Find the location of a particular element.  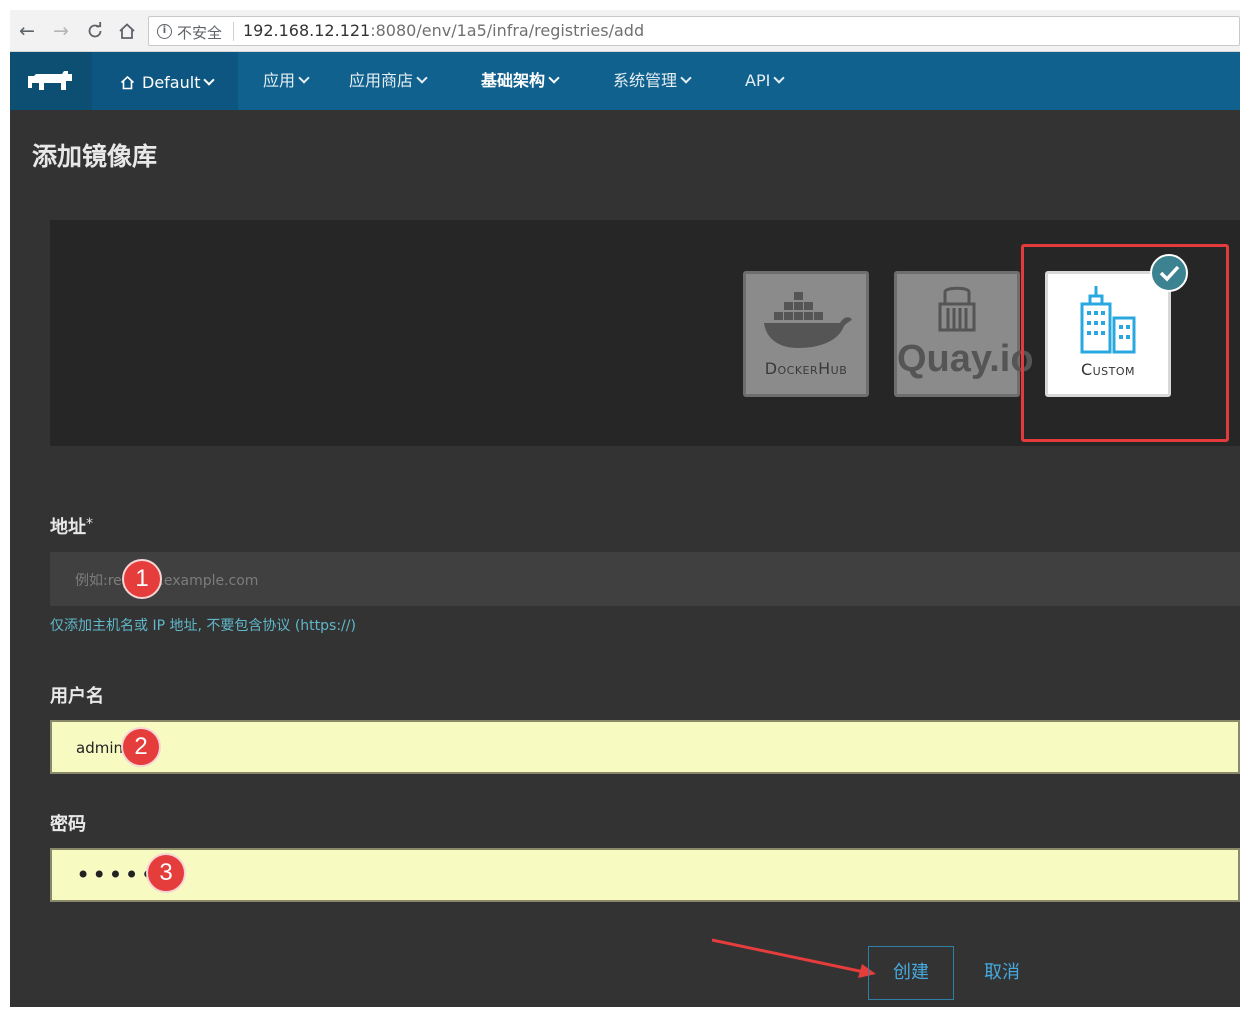

cancel-button: 取消 is located at coordinates (1002, 973).